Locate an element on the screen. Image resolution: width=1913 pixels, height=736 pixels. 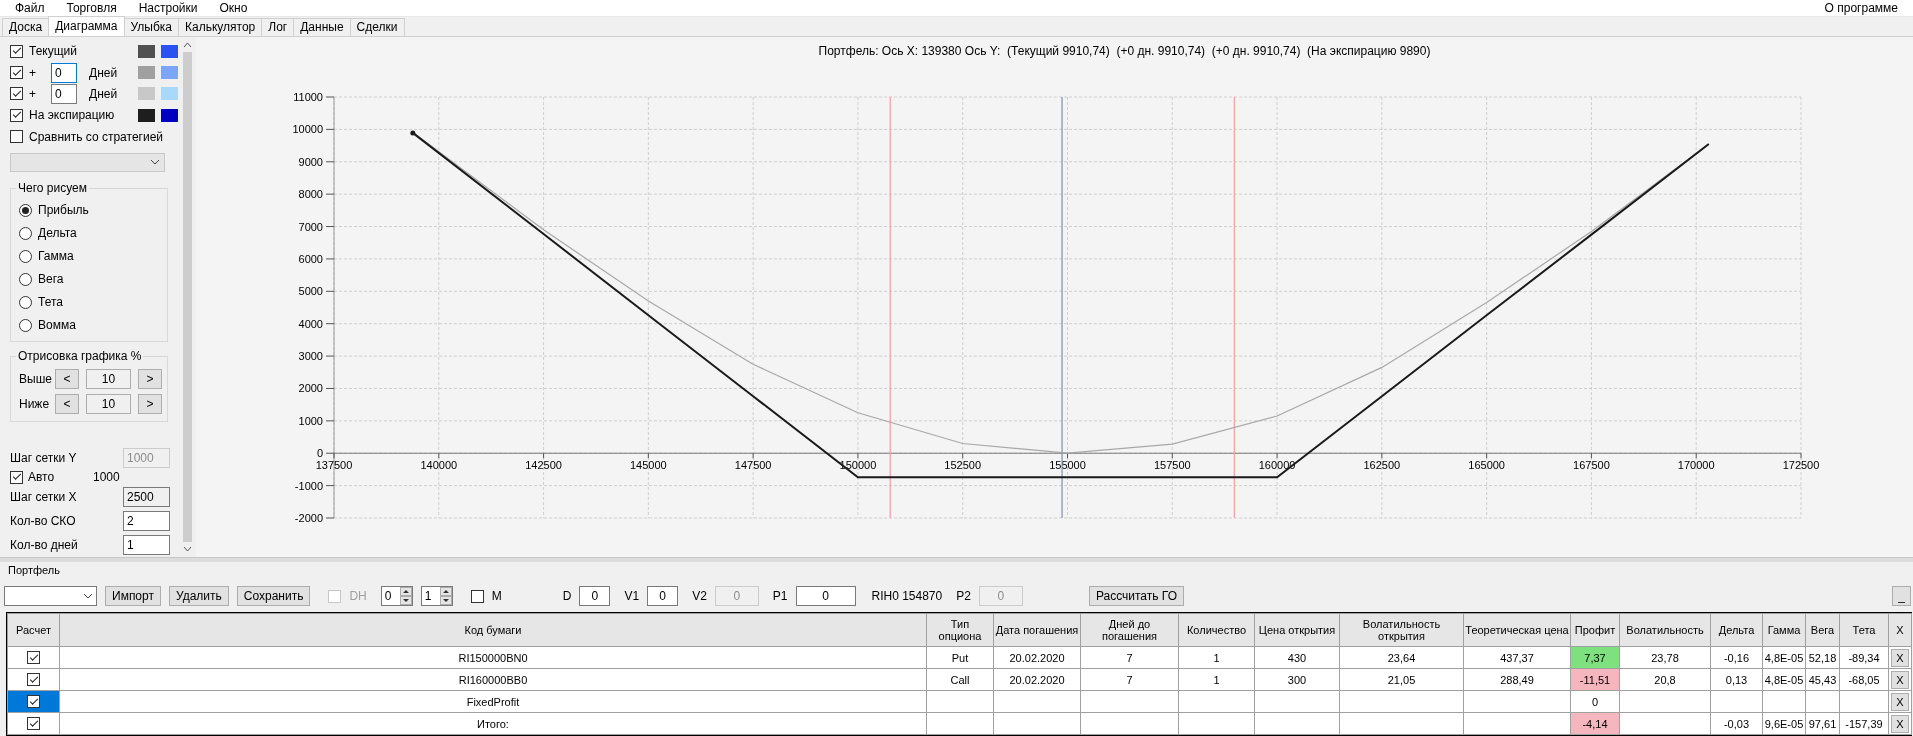
spin-field: 1 is located at coordinates (436, 596).